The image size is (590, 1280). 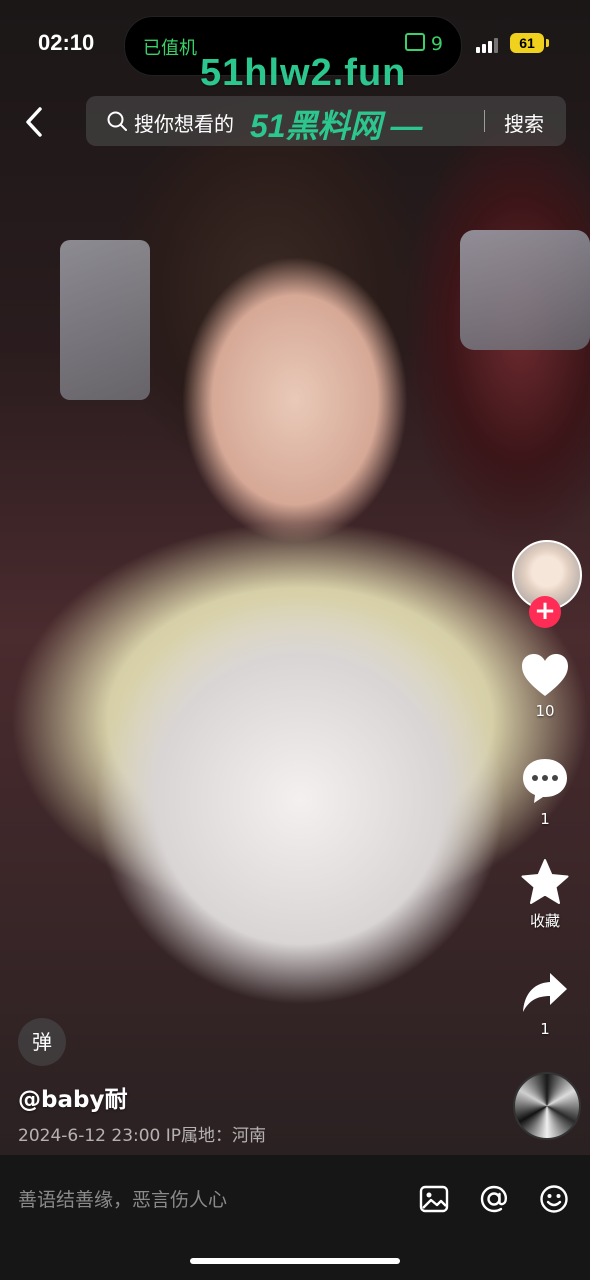 I want to click on danmaku-toggle-button: 弹, so click(x=42, y=1042).